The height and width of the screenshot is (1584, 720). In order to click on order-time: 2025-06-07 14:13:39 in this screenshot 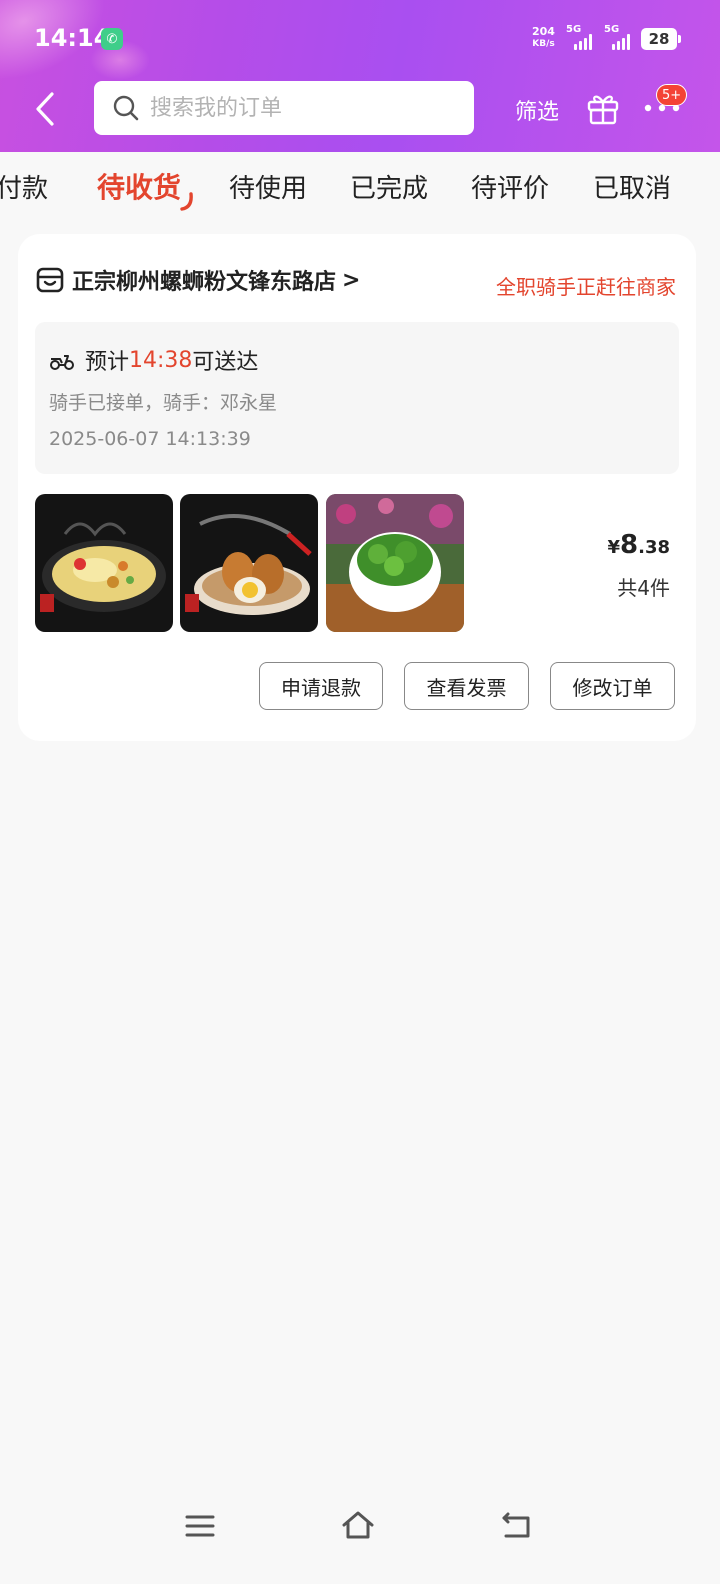, I will do `click(150, 439)`.